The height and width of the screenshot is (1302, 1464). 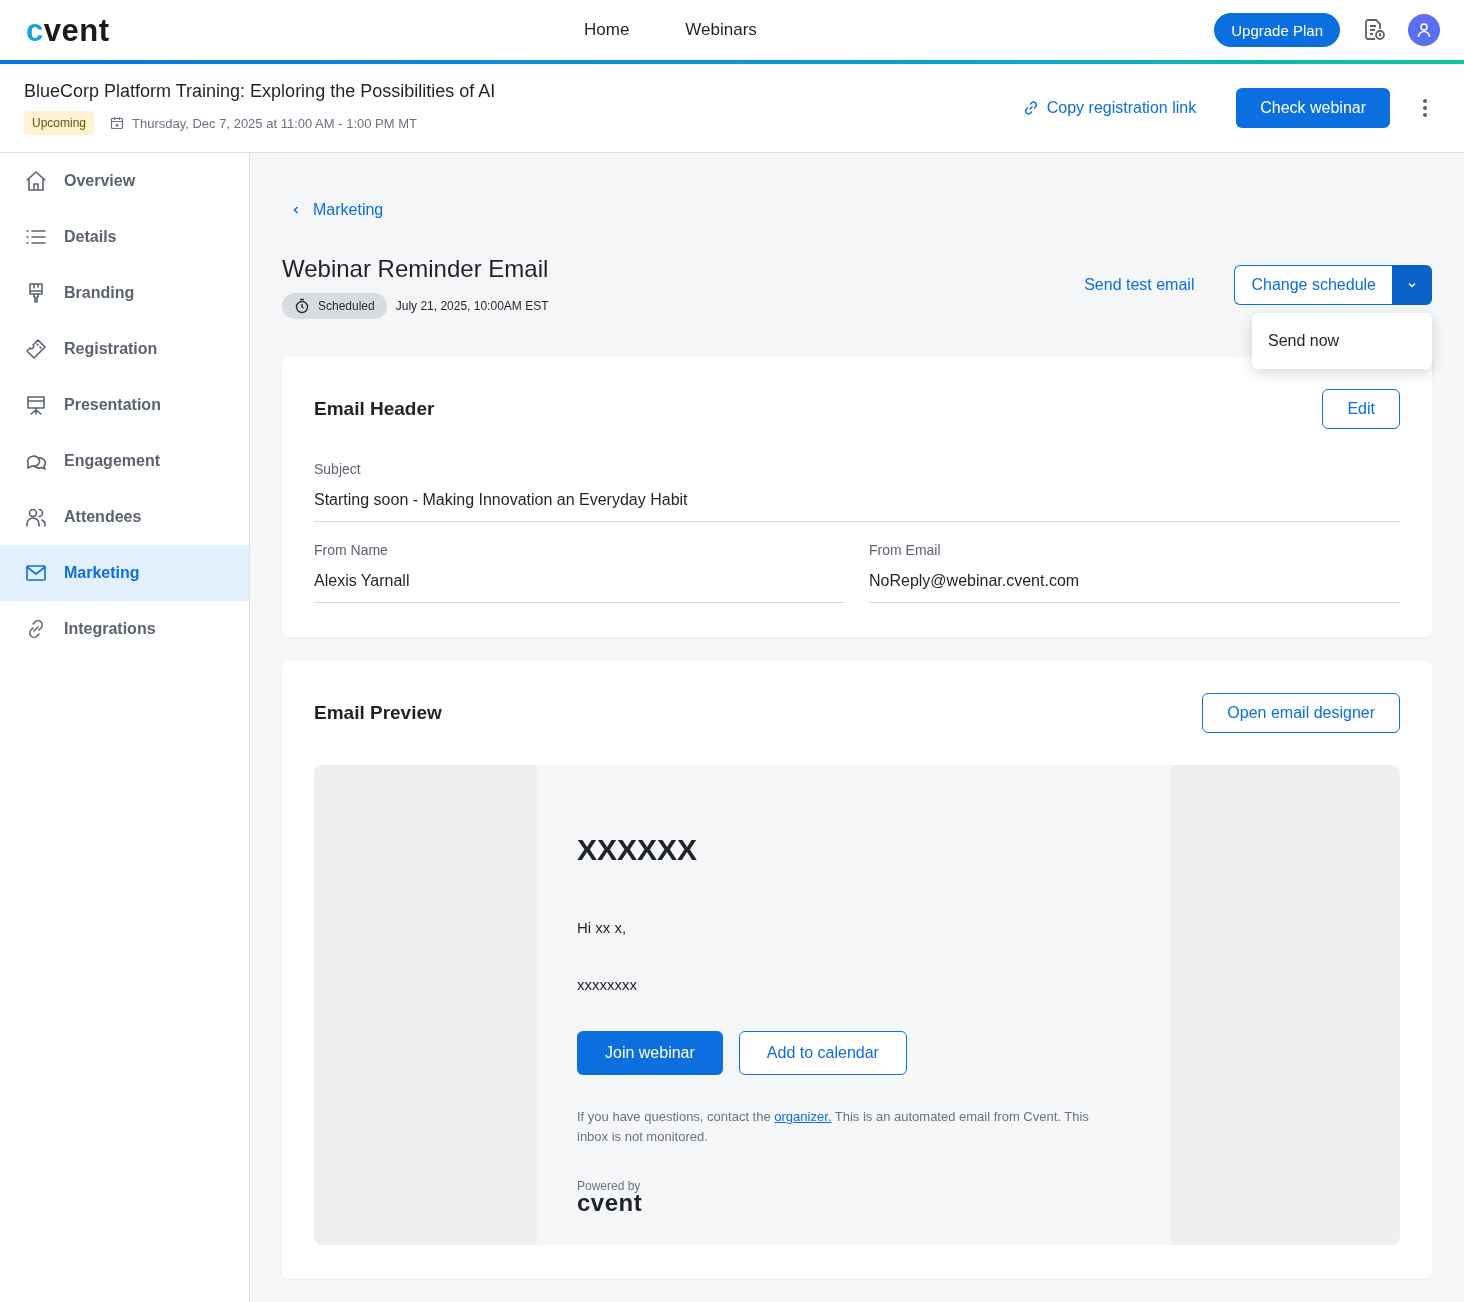 I want to click on sidebar-item-label: Engagement, so click(x=112, y=461).